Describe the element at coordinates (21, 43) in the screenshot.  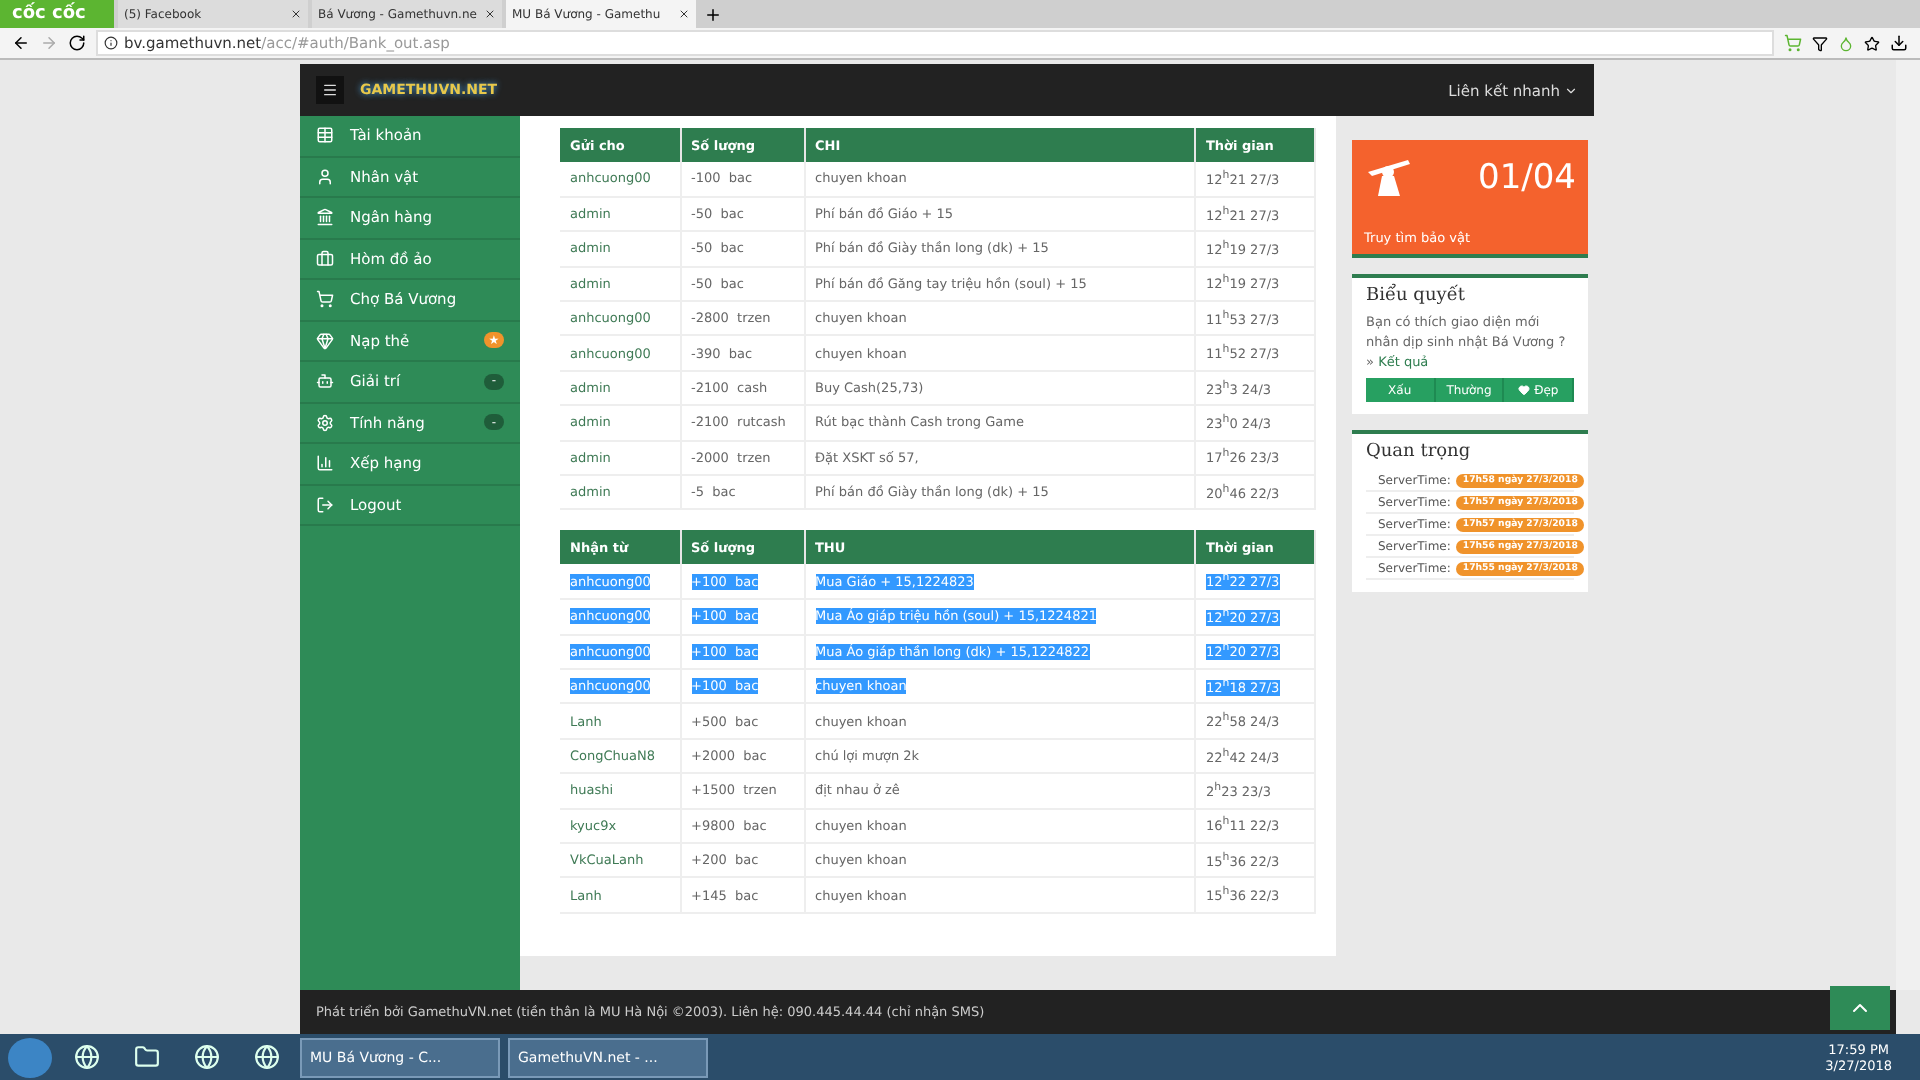
I see `back-icon` at that location.